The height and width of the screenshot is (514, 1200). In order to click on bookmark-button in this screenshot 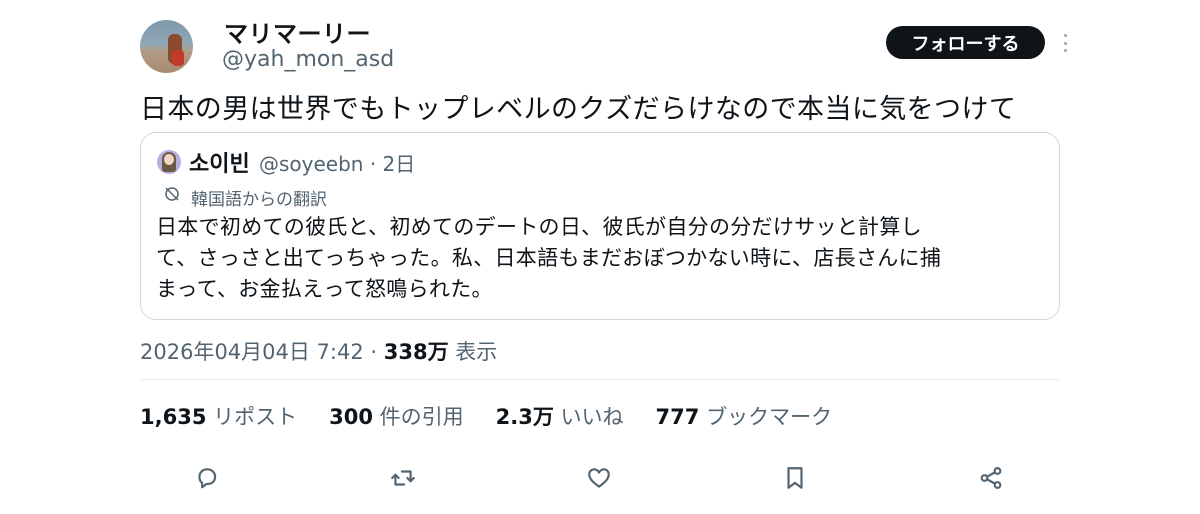, I will do `click(795, 478)`.